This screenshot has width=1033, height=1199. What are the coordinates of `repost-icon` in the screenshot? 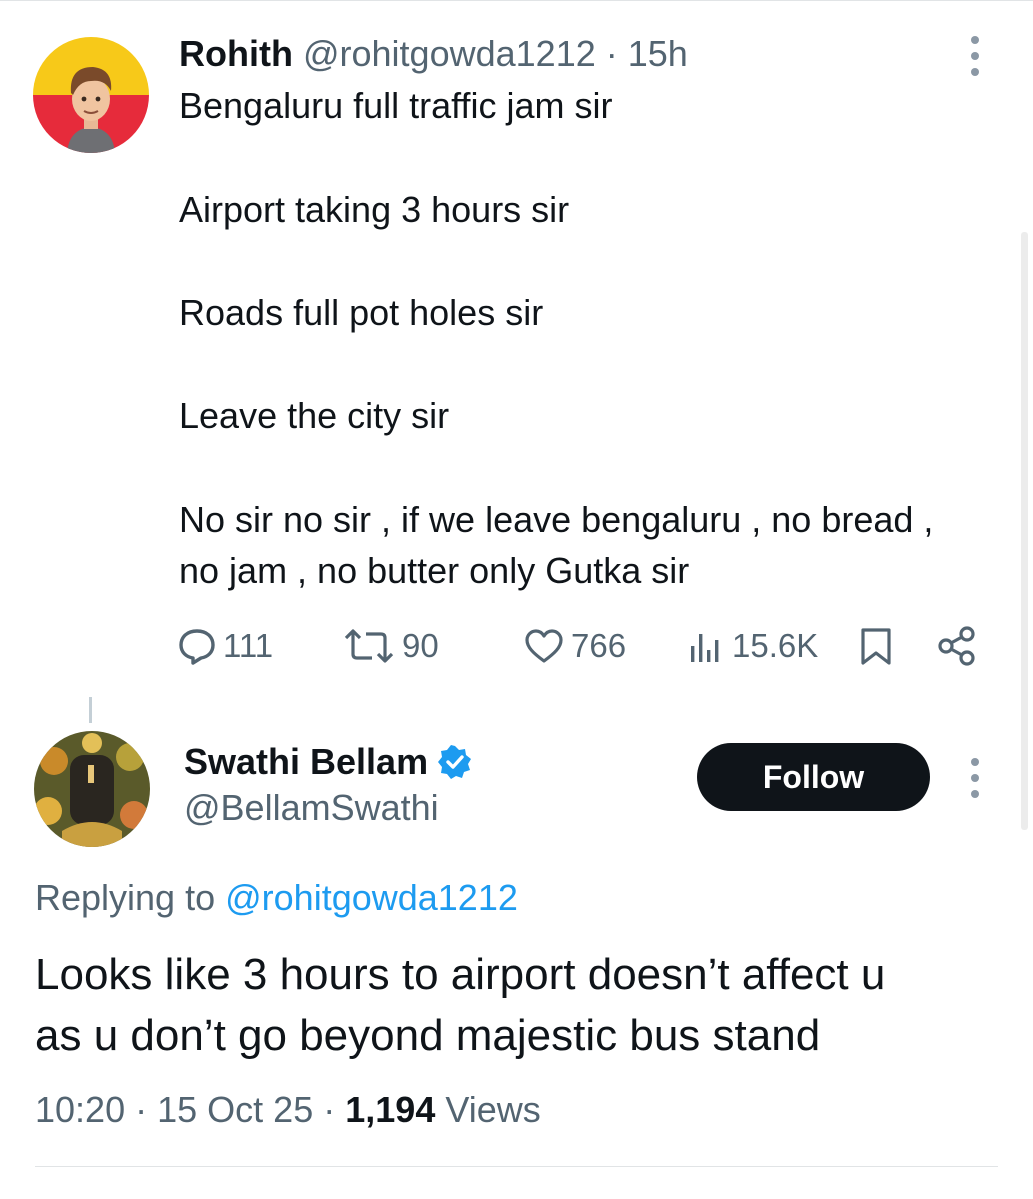 It's located at (369, 646).